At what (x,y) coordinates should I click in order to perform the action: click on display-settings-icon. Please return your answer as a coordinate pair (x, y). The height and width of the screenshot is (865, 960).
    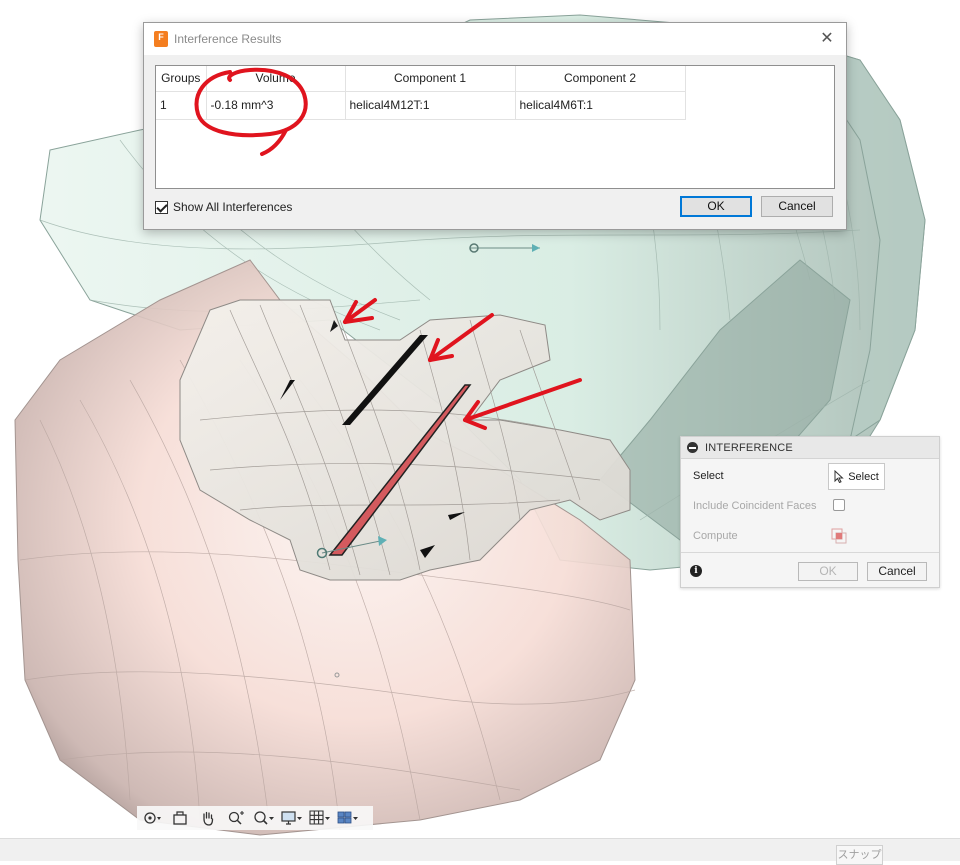
    Looking at the image, I should click on (292, 818).